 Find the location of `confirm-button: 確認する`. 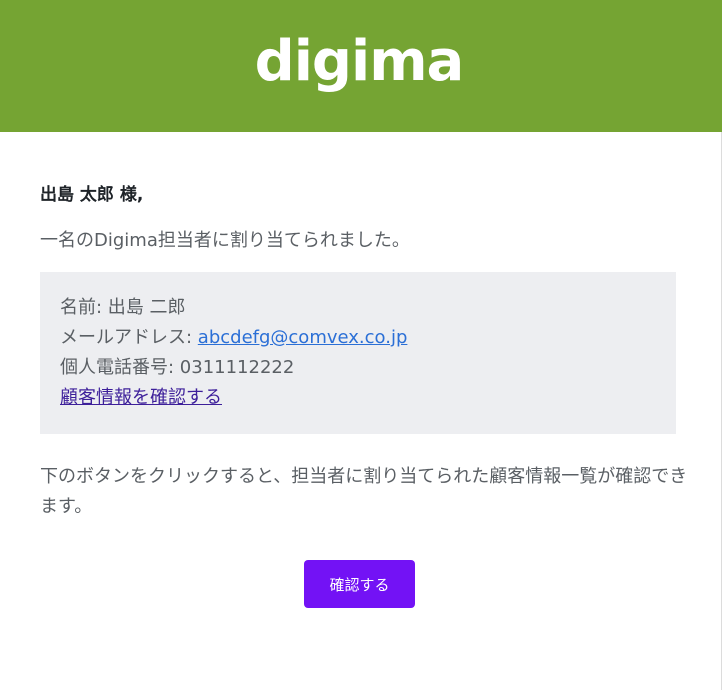

confirm-button: 確認する is located at coordinates (359, 584).